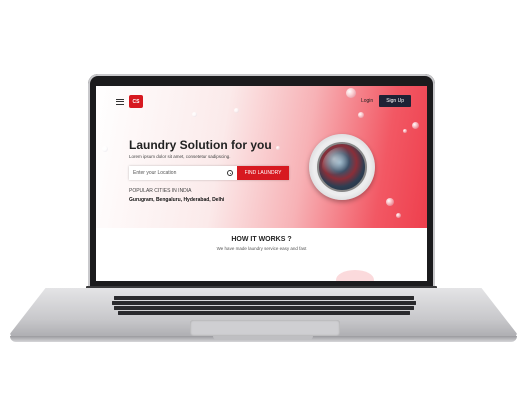 This screenshot has height=401, width=527. I want to click on washing-machine-image, so click(342, 167).